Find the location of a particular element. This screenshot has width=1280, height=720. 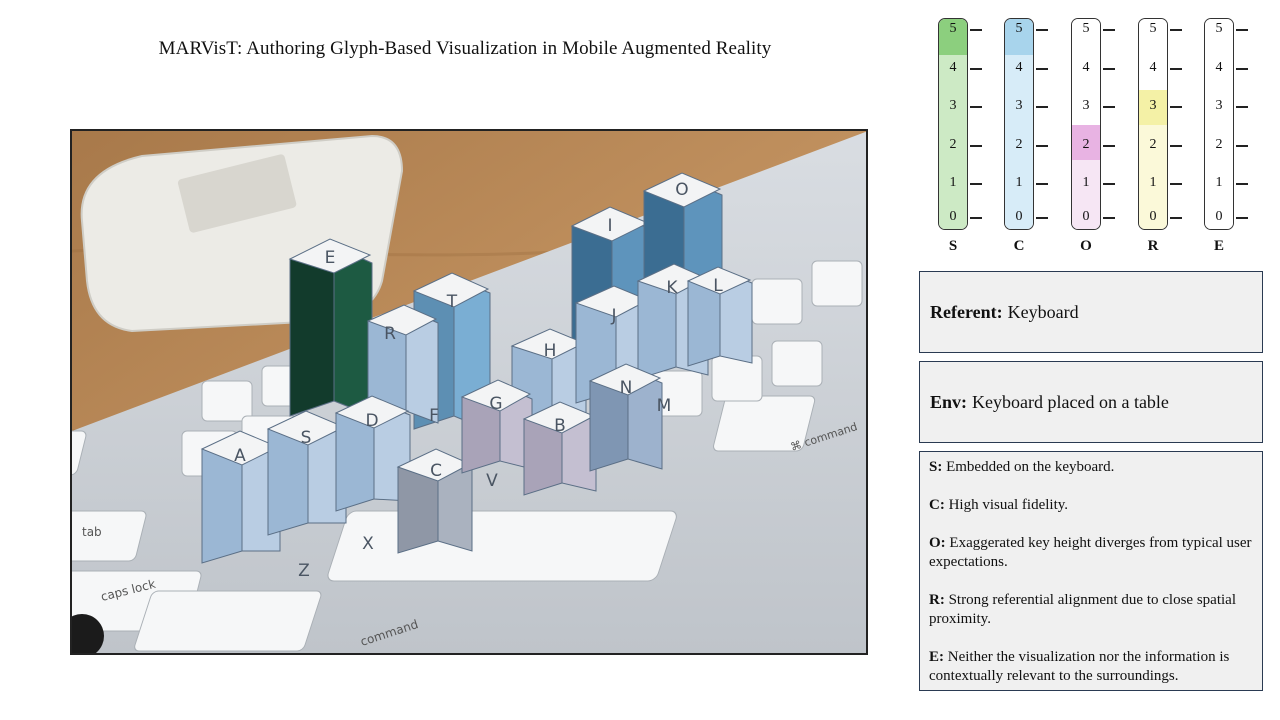

scale-letter: E is located at coordinates (1218, 246).